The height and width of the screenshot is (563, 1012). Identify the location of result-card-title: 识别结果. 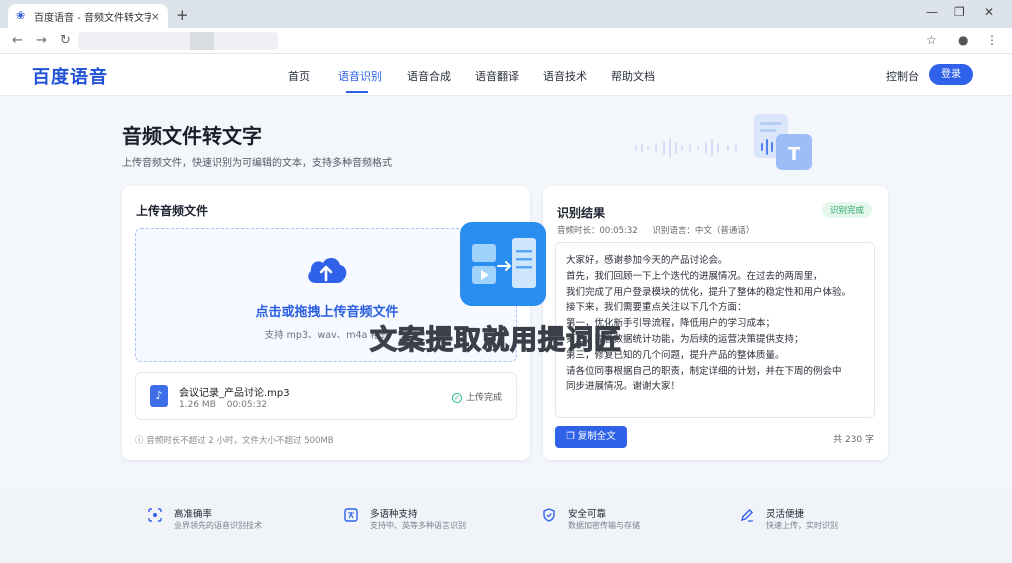
(581, 213).